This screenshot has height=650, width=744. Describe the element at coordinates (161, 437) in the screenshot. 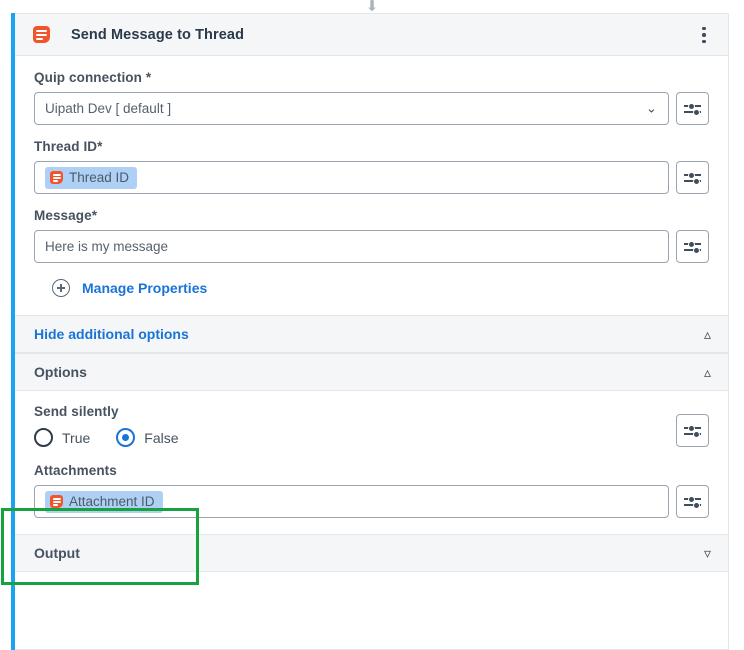

I see `radio-label-false: False` at that location.